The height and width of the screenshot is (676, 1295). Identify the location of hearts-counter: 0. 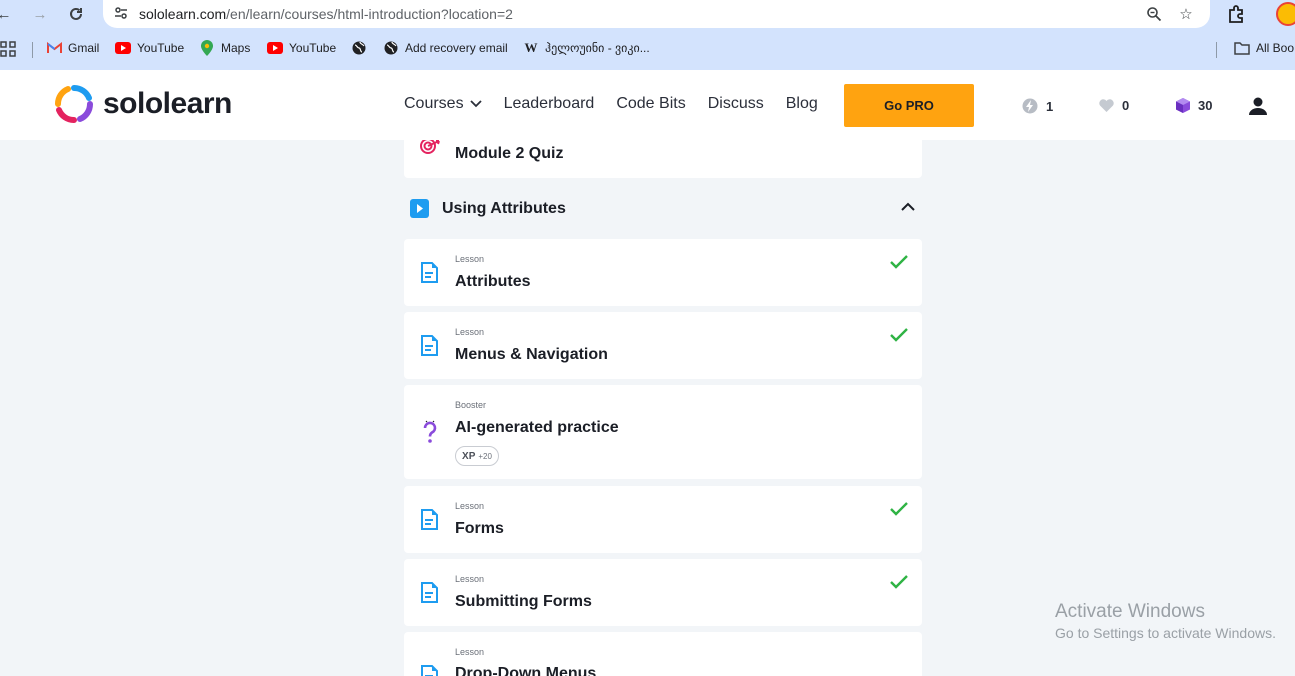
(1114, 105).